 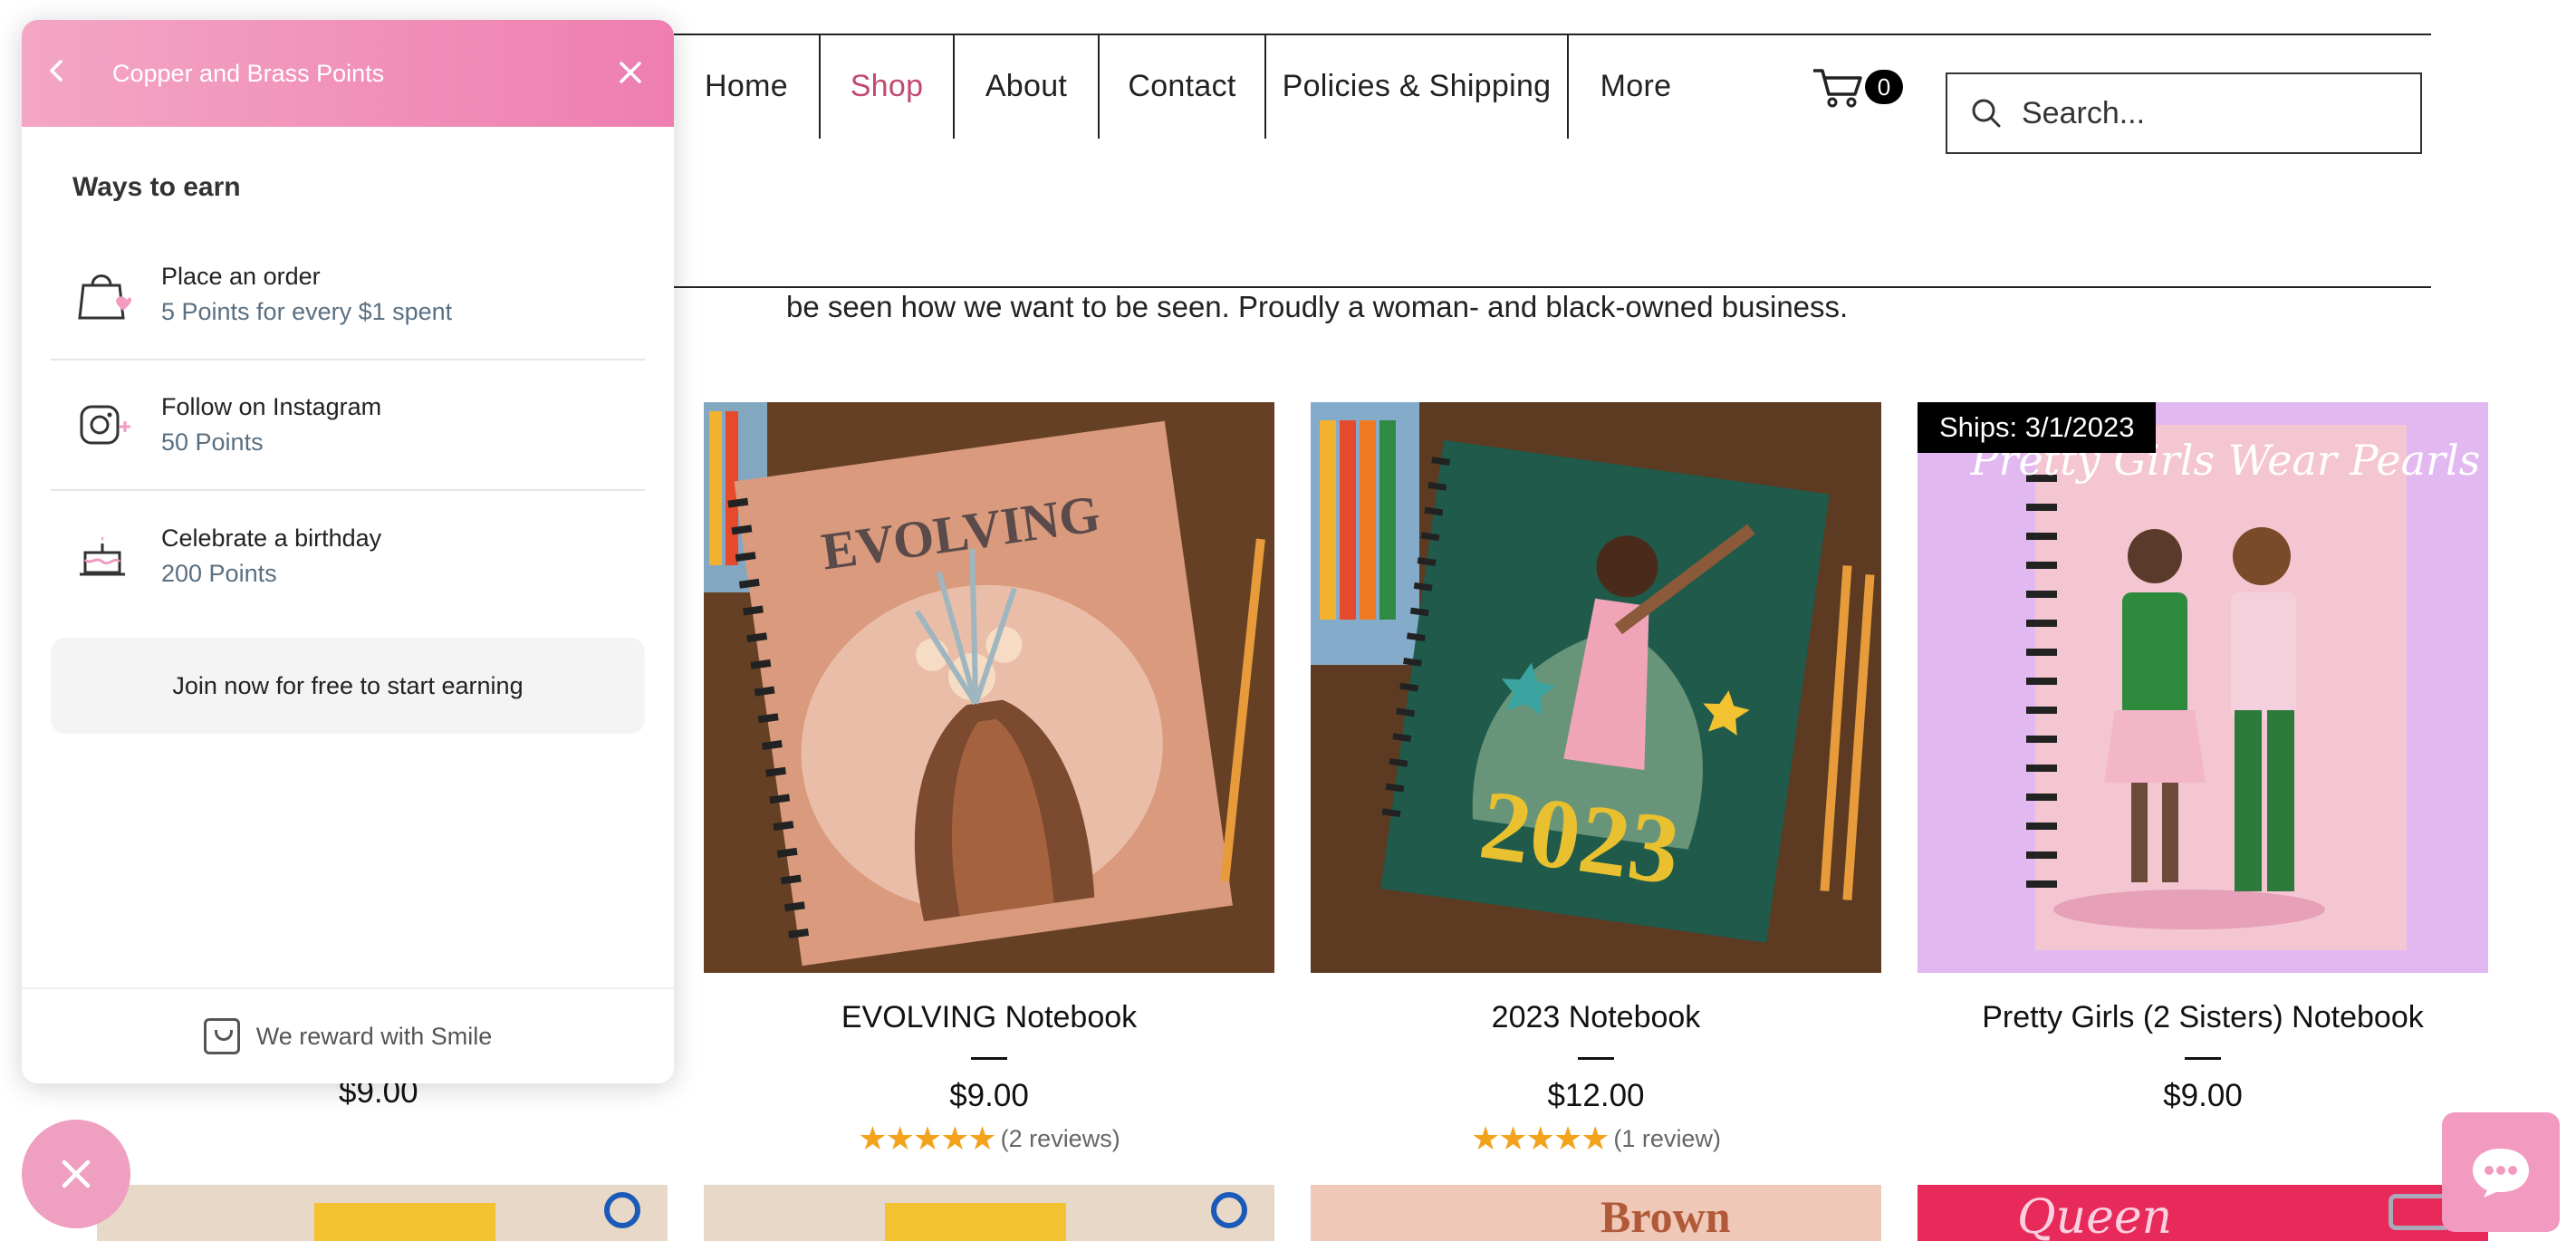 I want to click on earn-title: Celebrate a birthday, so click(x=271, y=538).